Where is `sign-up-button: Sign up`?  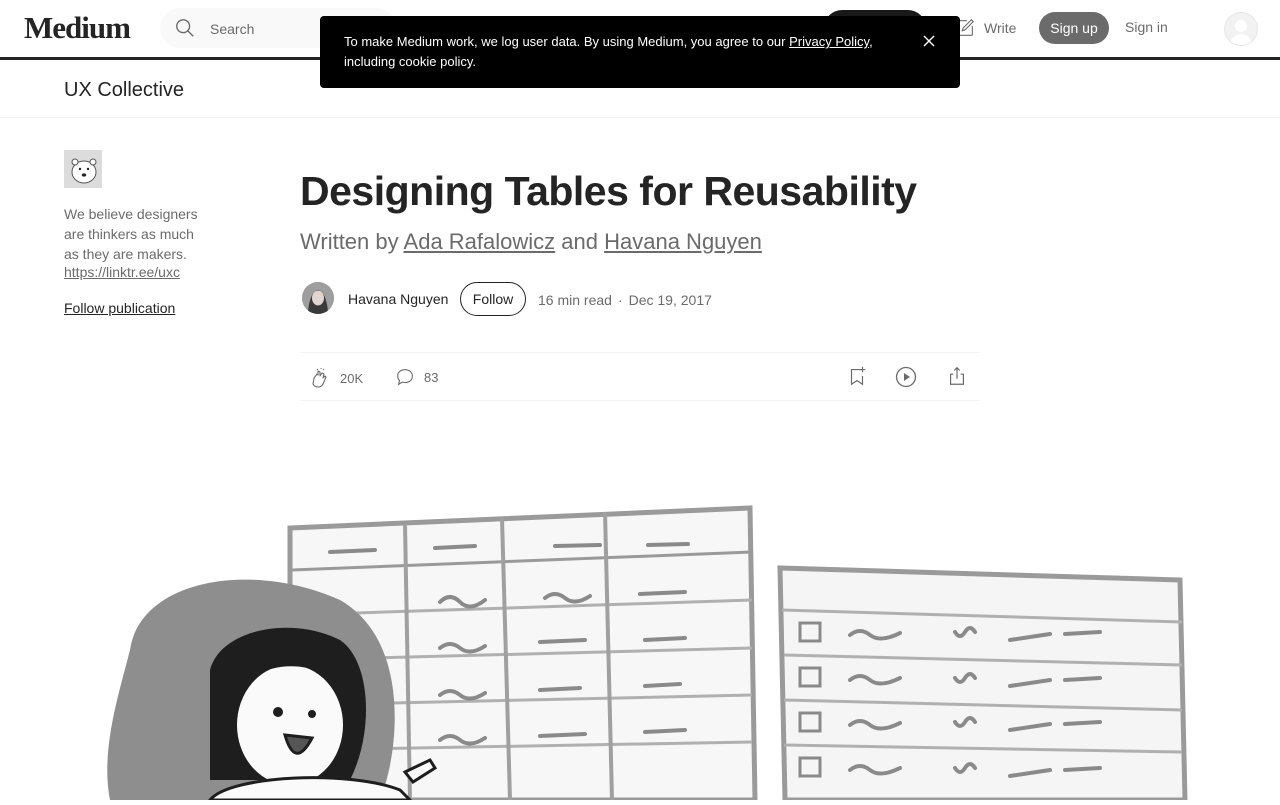
sign-up-button: Sign up is located at coordinates (1074, 28).